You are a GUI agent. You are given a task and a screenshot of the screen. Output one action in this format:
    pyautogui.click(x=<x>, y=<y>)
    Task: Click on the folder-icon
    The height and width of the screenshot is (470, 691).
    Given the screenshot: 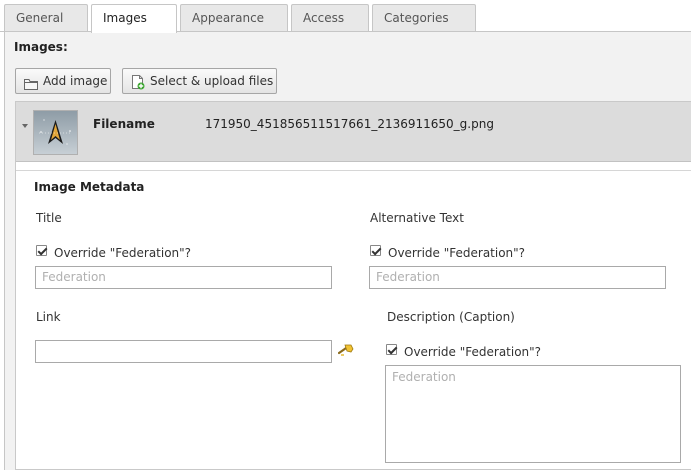 What is the action you would take?
    pyautogui.click(x=31, y=86)
    